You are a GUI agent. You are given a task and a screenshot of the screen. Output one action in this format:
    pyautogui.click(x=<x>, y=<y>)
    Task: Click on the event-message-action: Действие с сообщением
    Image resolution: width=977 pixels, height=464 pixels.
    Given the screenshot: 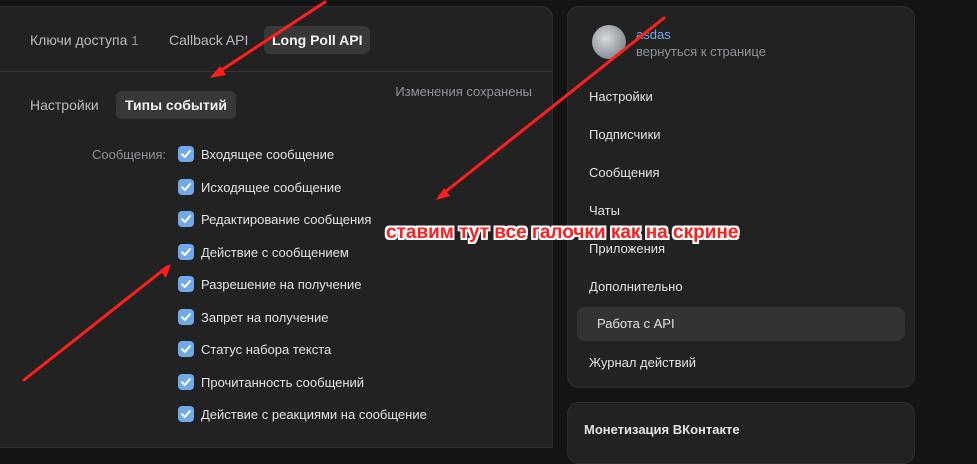 What is the action you would take?
    pyautogui.click(x=263, y=252)
    